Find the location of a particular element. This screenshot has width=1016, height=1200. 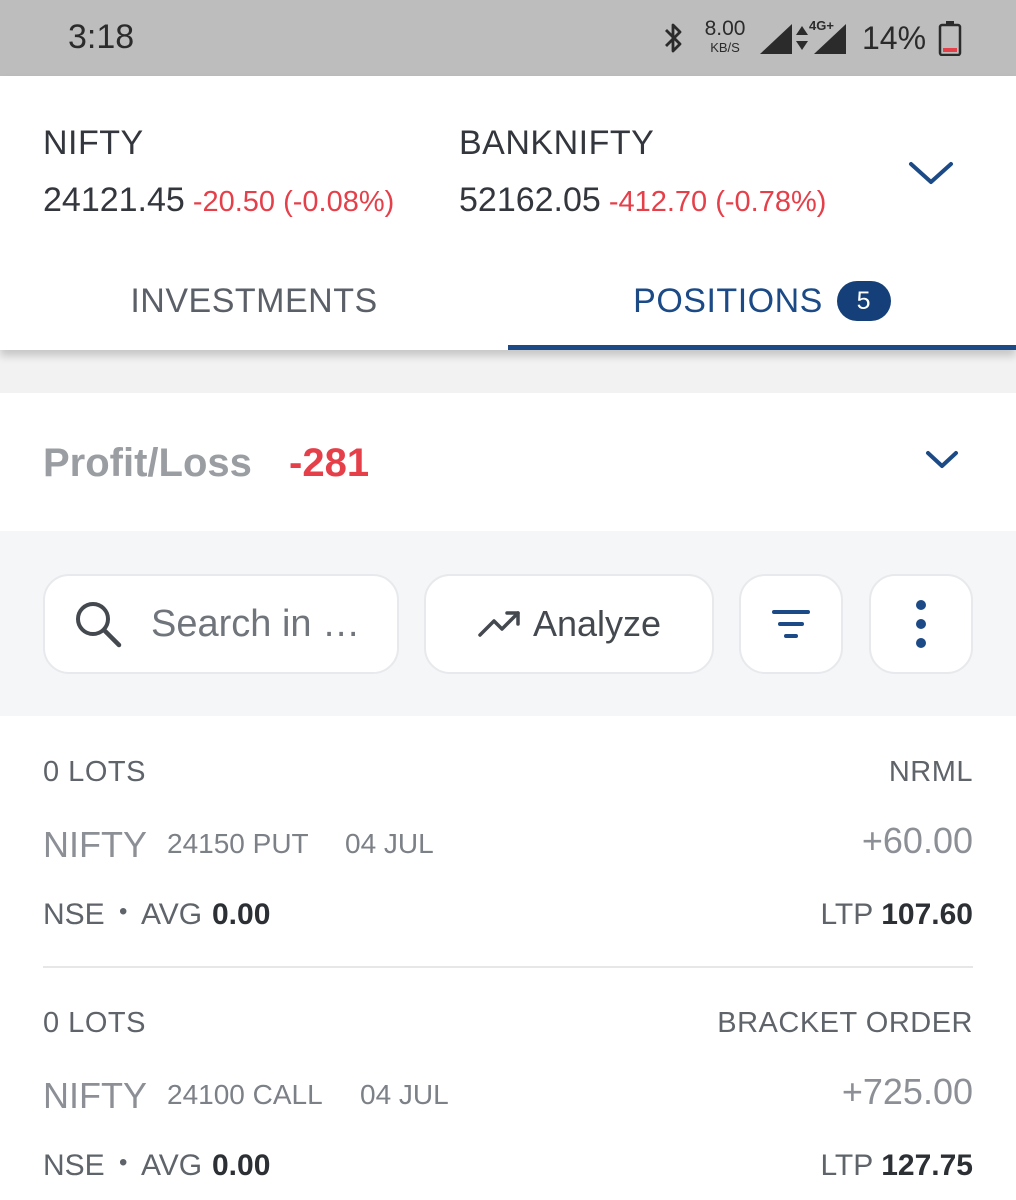

more-options-button is located at coordinates (921, 624).